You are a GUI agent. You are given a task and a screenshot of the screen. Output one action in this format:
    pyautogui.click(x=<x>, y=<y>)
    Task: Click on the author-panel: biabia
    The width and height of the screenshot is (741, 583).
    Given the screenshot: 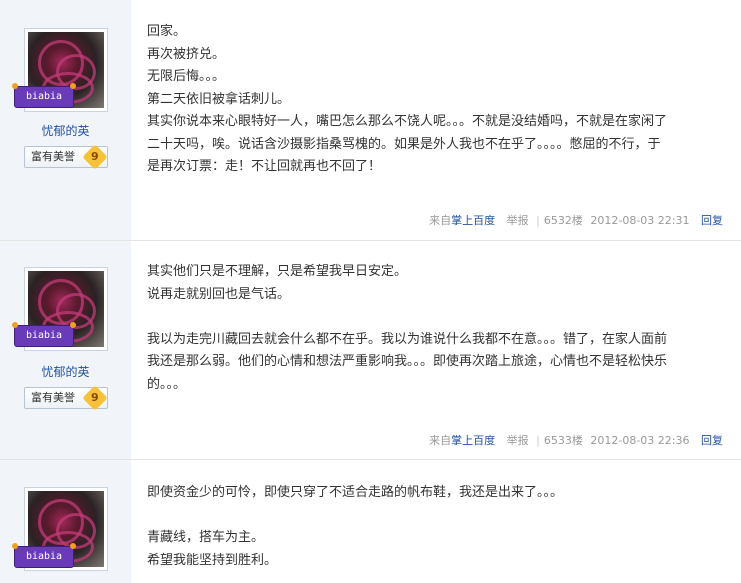 What is the action you would take?
    pyautogui.click(x=65, y=521)
    